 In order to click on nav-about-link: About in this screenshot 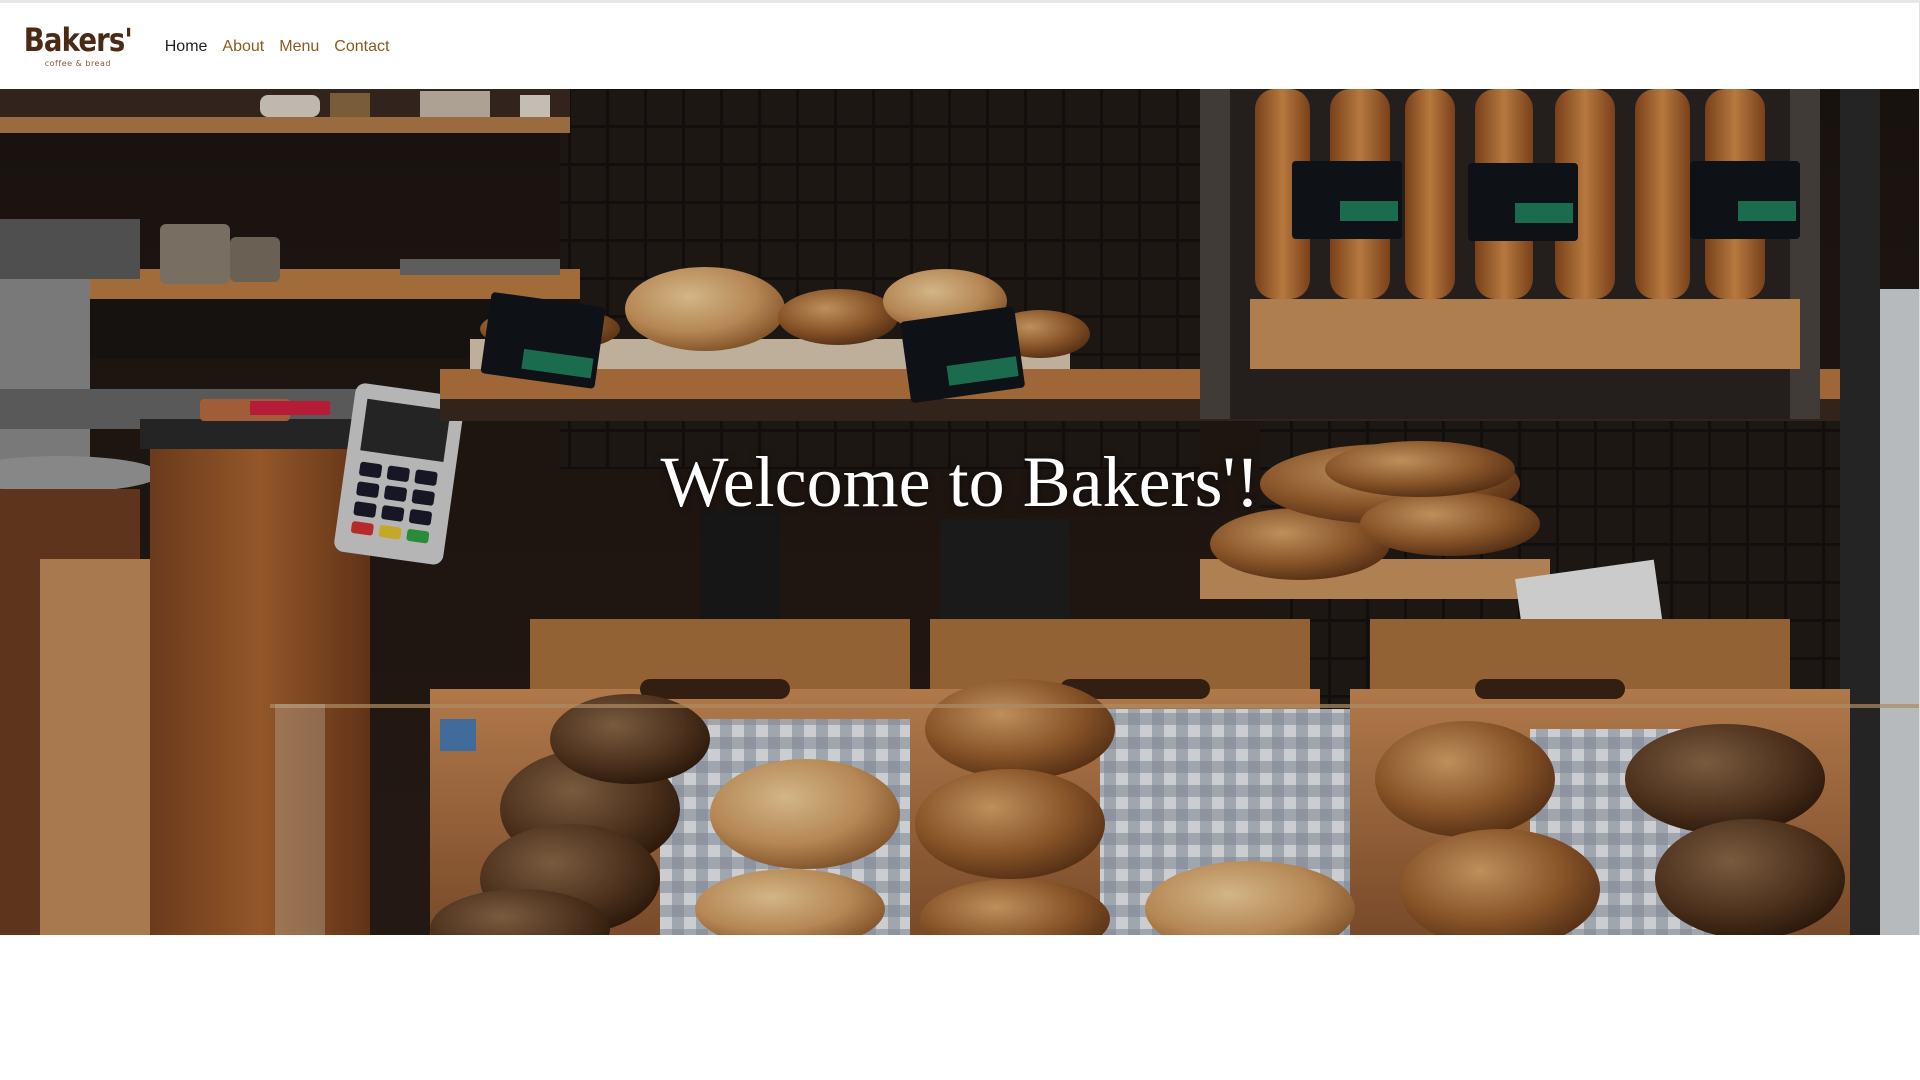, I will do `click(243, 47)`.